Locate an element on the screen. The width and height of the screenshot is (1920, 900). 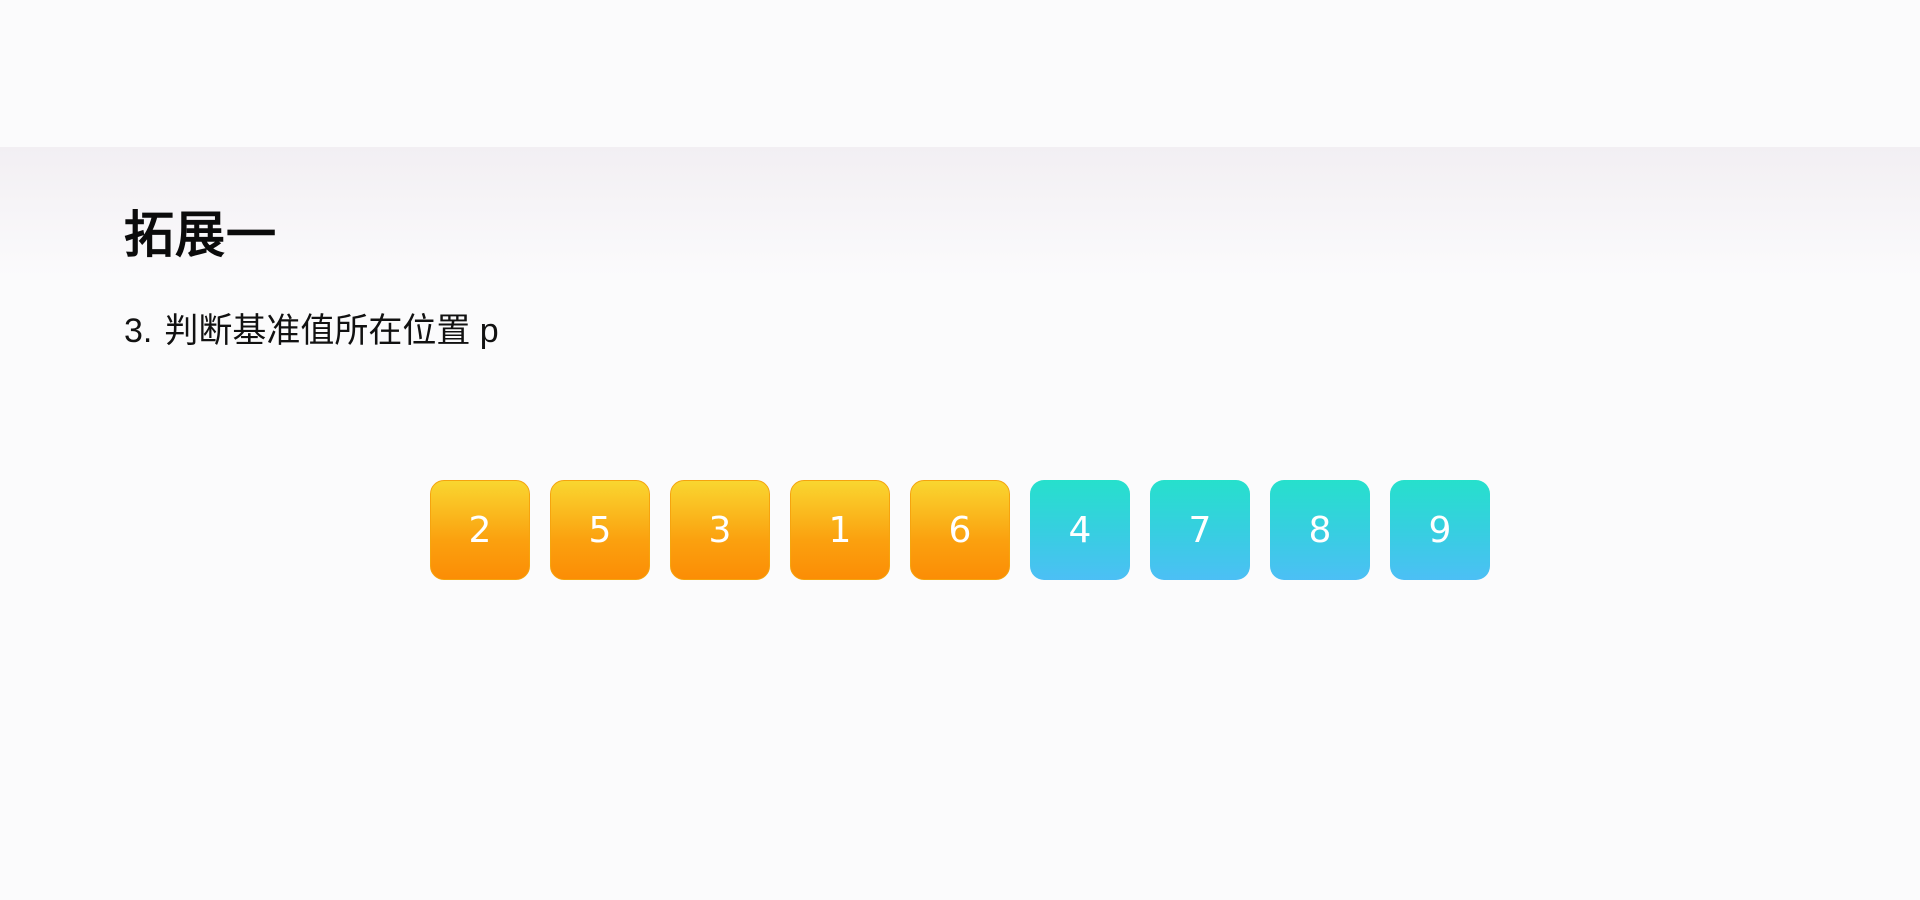
array-cell-value: 8 is located at coordinates (1320, 530).